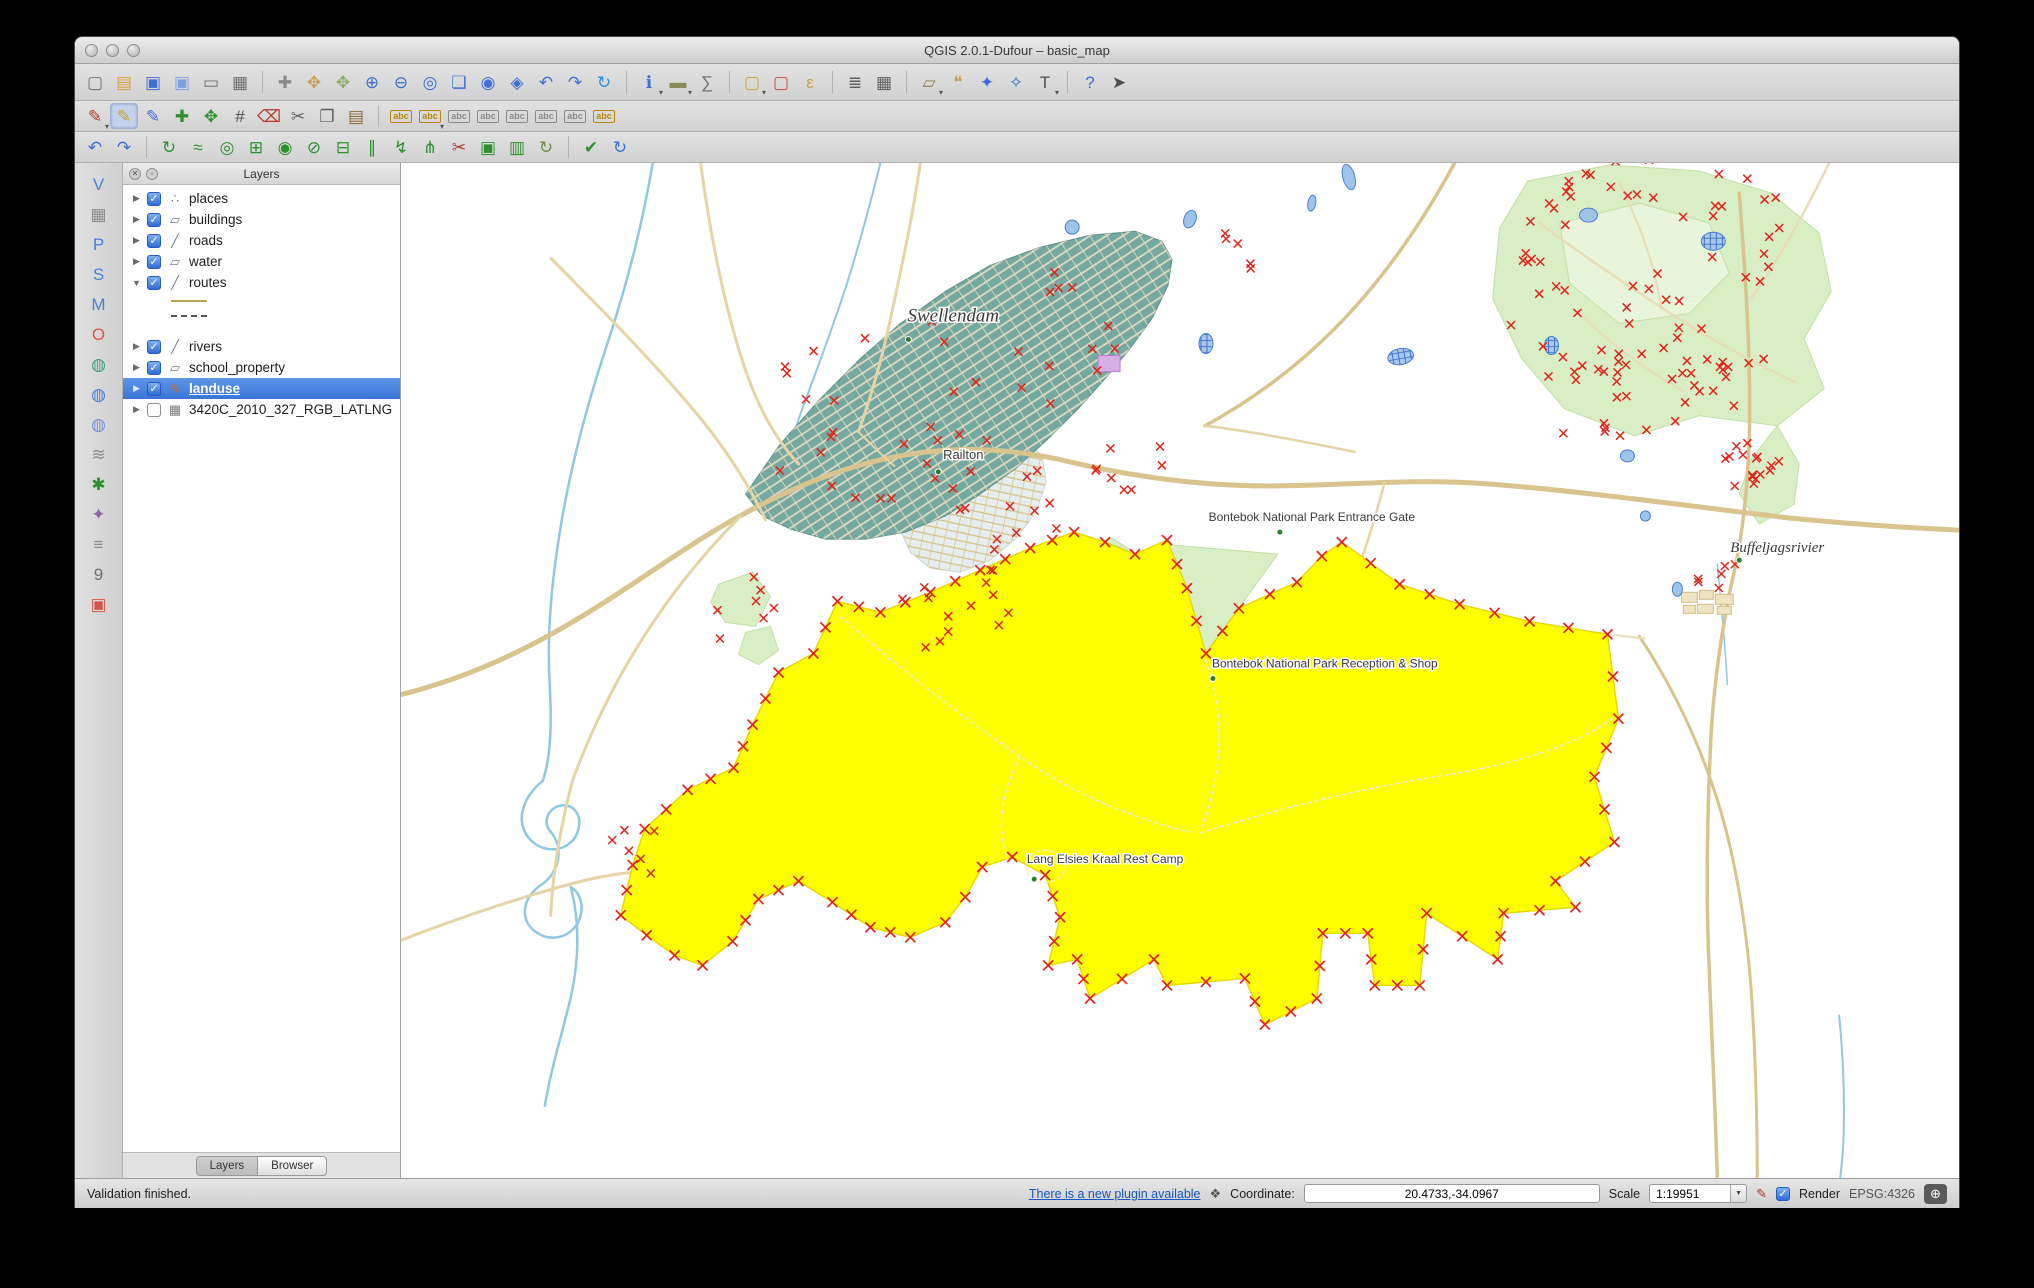 The width and height of the screenshot is (2034, 1288). Describe the element at coordinates (99, 604) in the screenshot. I see `add-oracle-georaster-button: ▣` at that location.